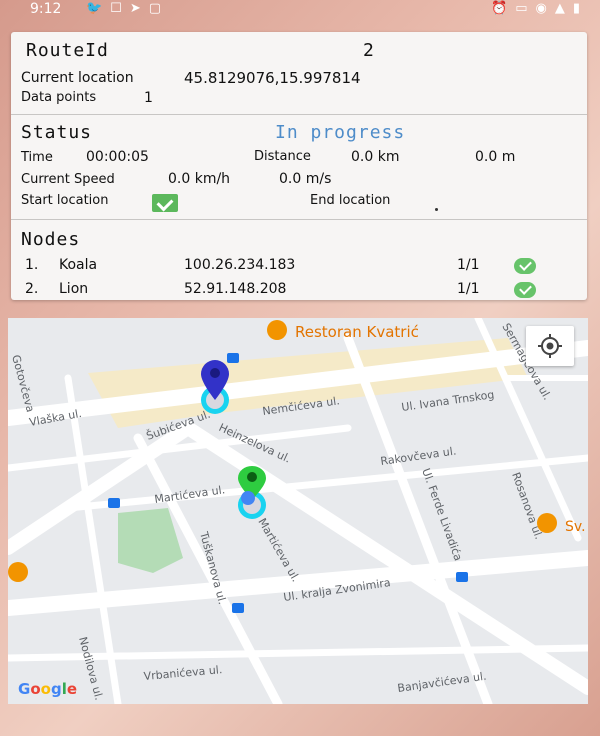  I want to click on distance-m: 0.0 m, so click(495, 157).